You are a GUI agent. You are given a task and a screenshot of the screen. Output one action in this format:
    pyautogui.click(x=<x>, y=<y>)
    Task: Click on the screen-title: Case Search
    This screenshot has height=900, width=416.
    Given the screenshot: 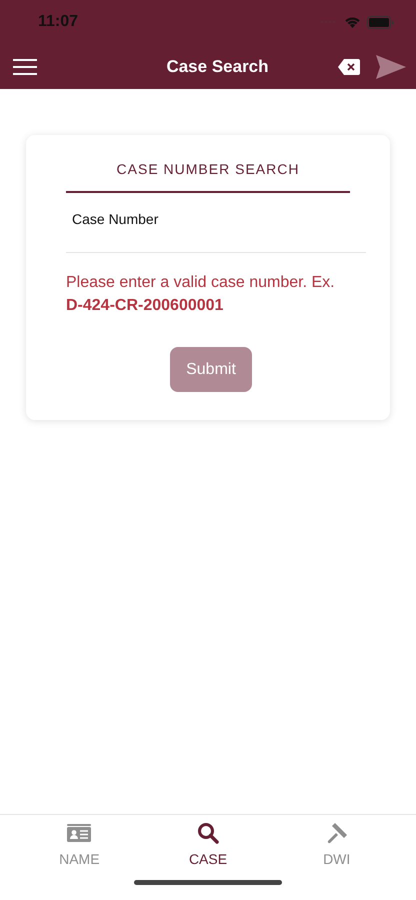 What is the action you would take?
    pyautogui.click(x=217, y=66)
    